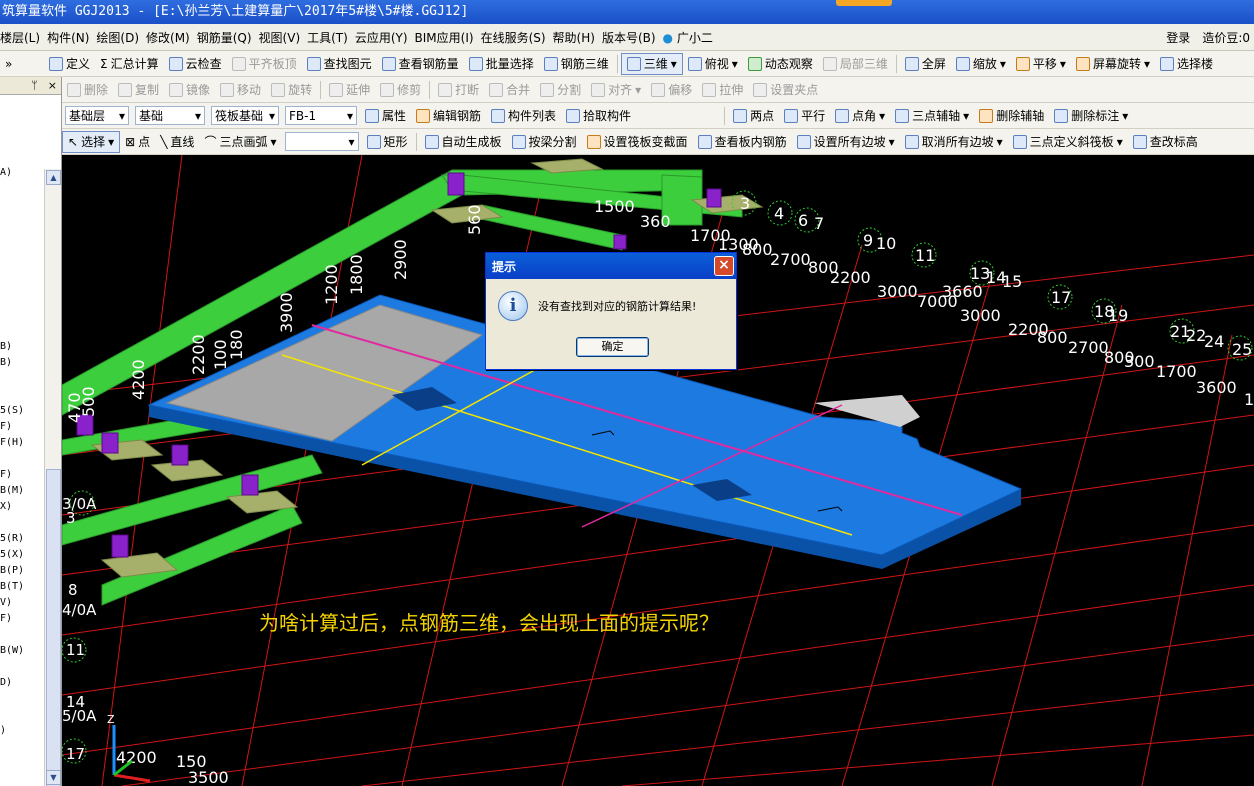  What do you see at coordinates (671, 90) in the screenshot?
I see `offset-button: 偏移` at bounding box center [671, 90].